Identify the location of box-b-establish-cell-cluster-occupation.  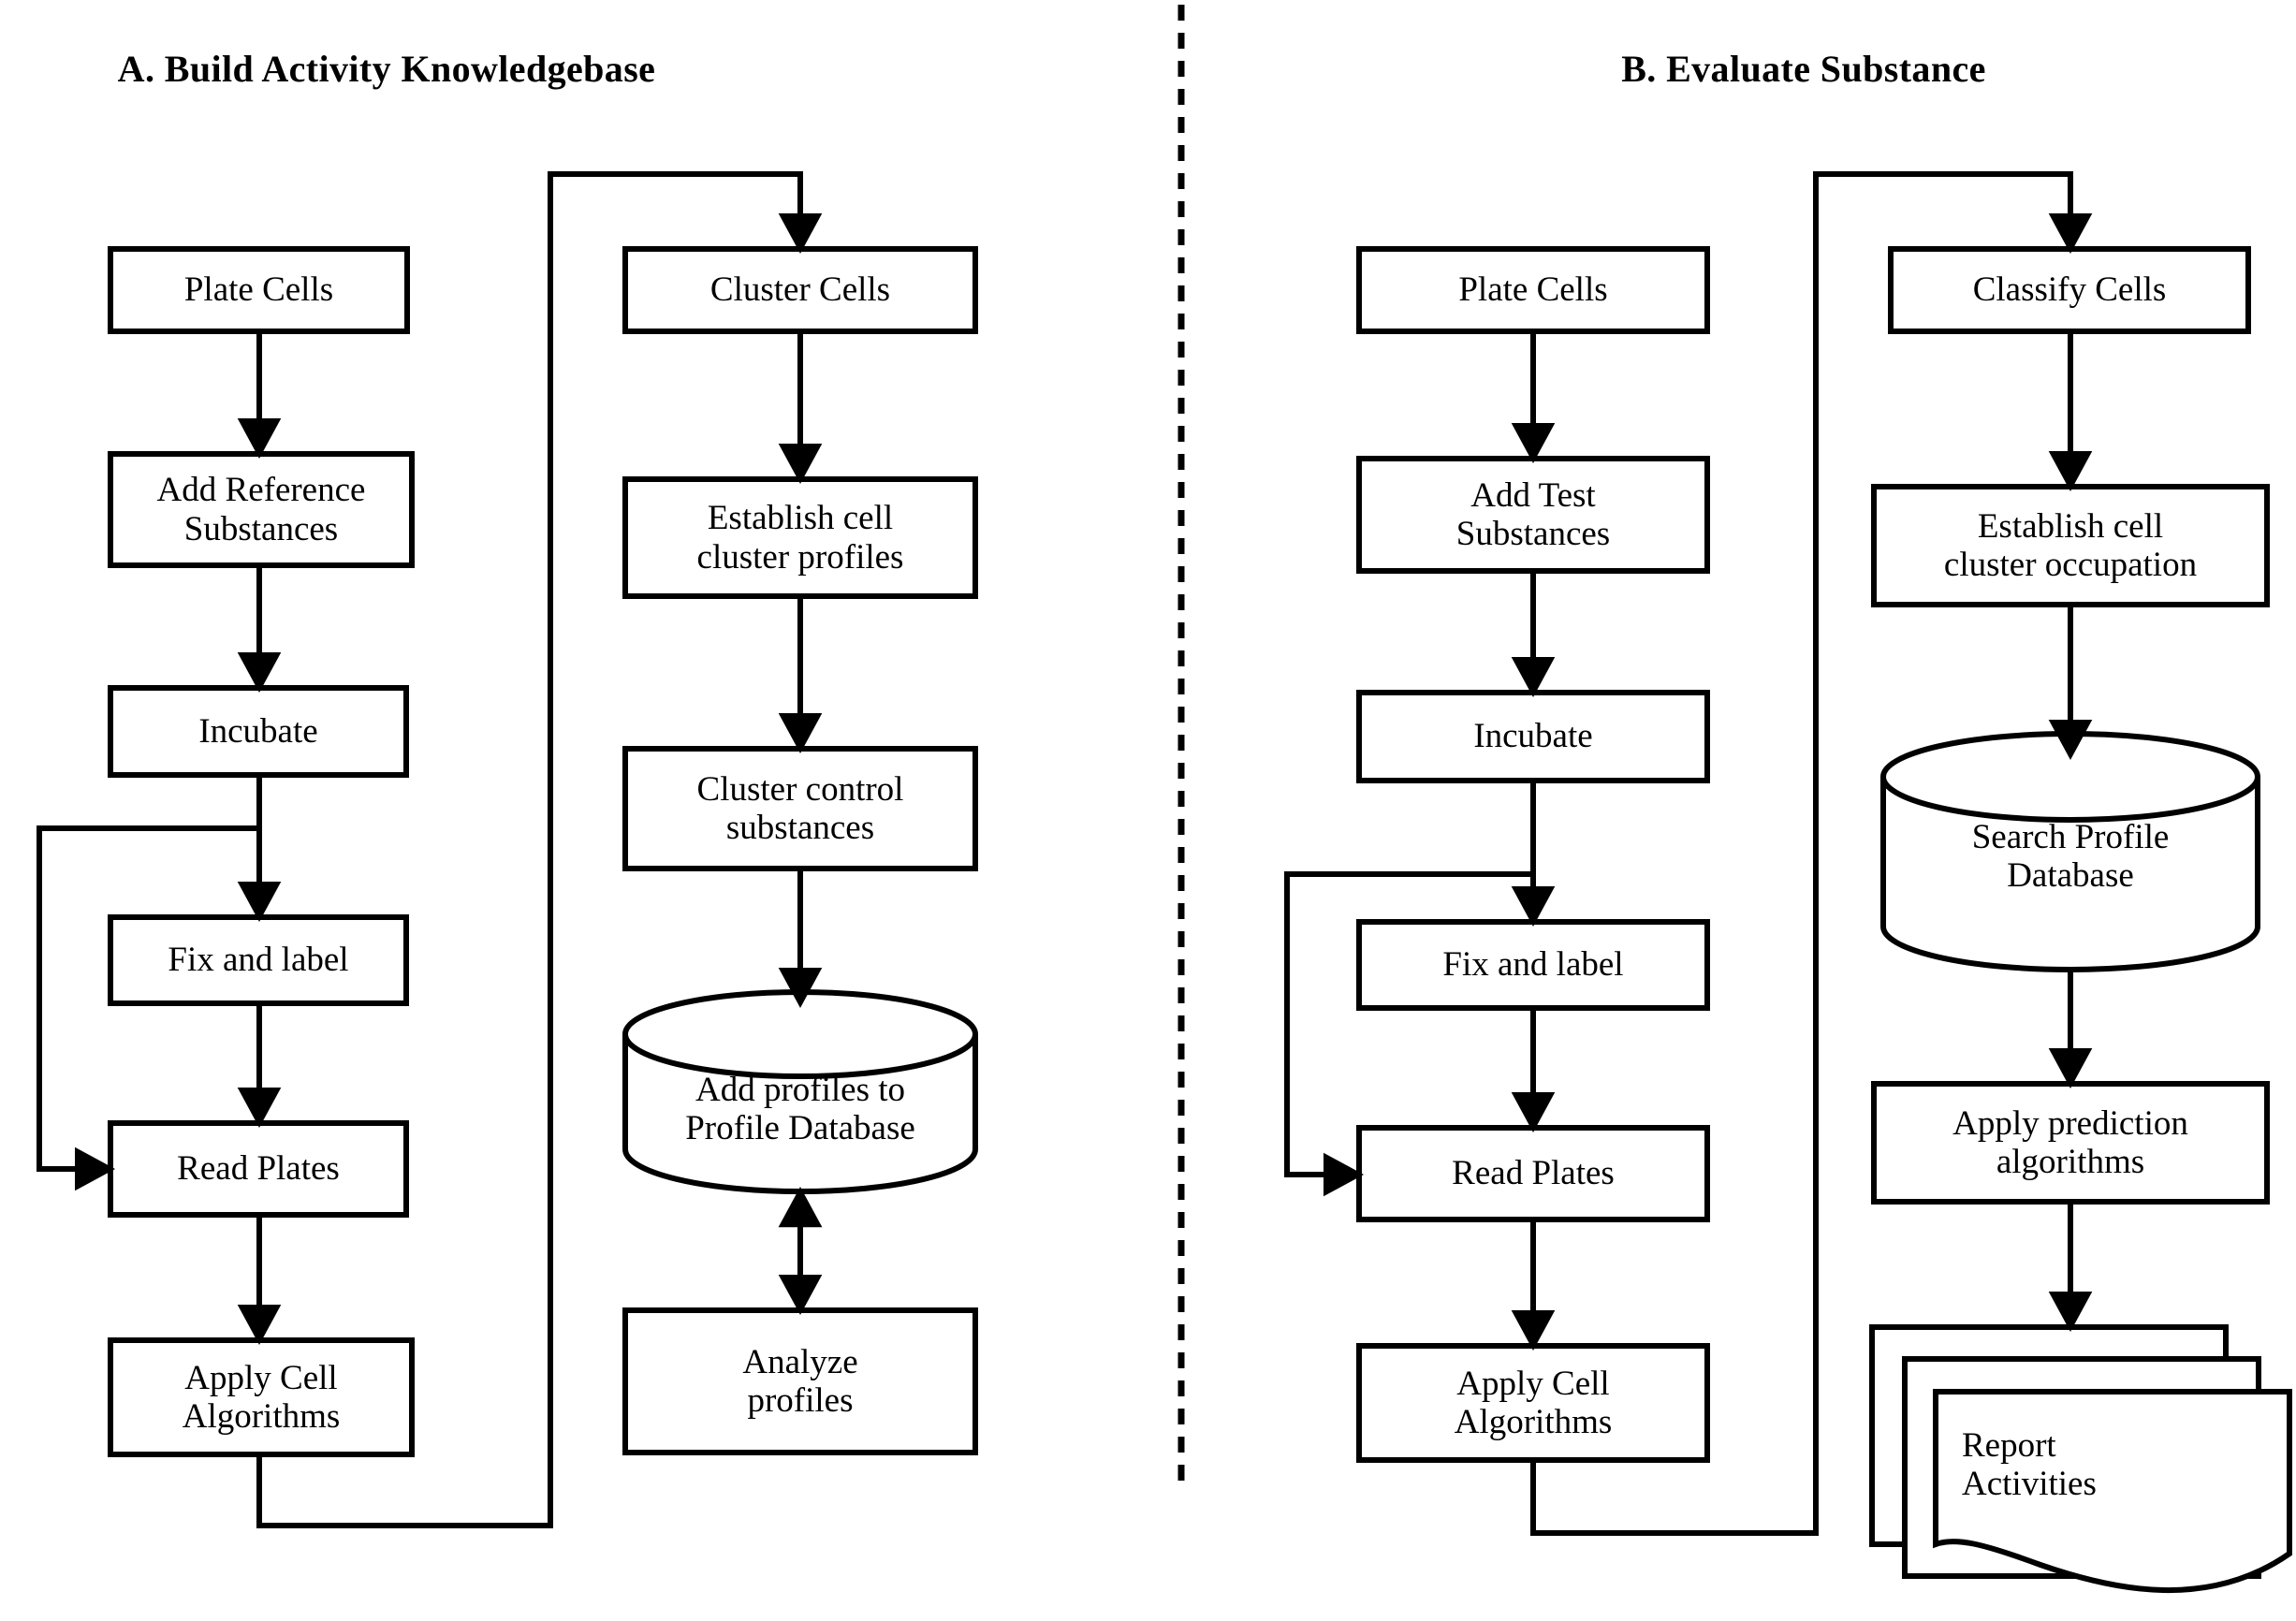
(2071, 545).